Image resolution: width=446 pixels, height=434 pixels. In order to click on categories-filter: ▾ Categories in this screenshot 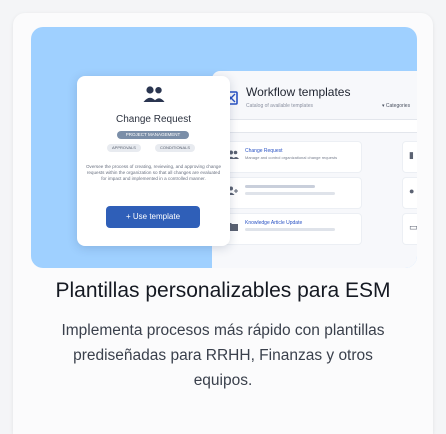, I will do `click(396, 106)`.